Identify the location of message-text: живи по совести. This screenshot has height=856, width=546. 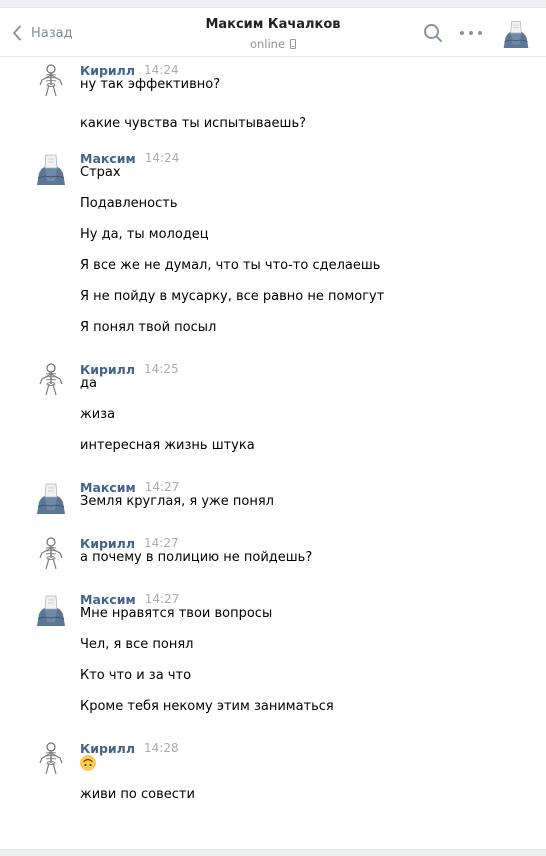
(137, 794).